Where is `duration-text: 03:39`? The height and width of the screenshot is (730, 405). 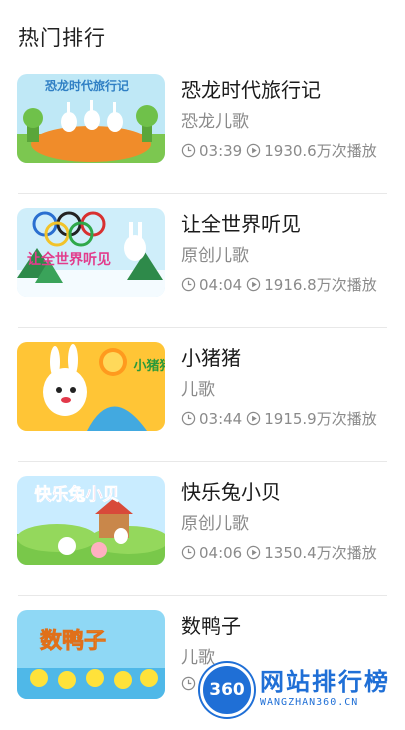 duration-text: 03:39 is located at coordinates (221, 150).